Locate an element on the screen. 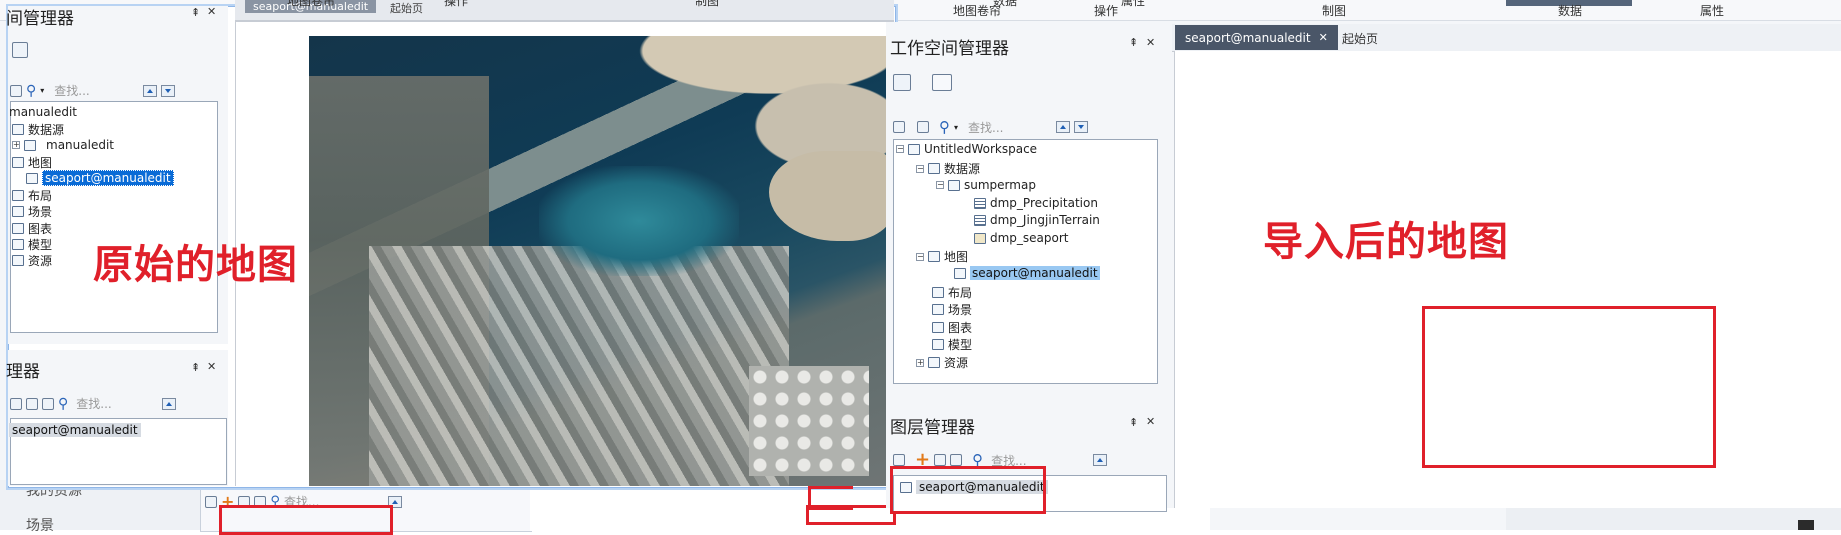  left-tree-resources: 资源 is located at coordinates (32, 260).